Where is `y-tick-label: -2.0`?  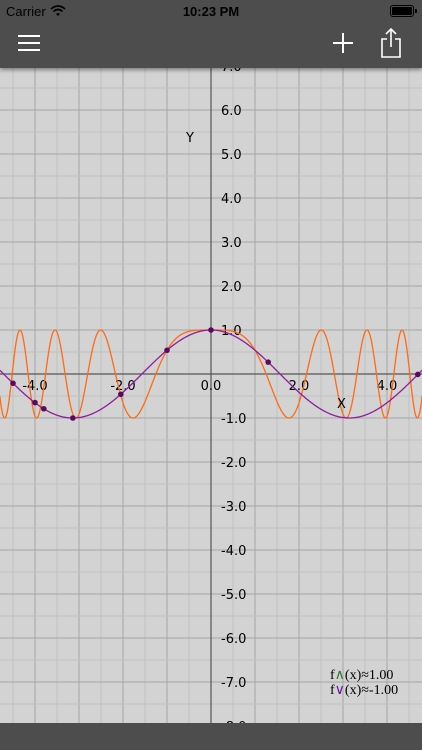
y-tick-label: -2.0 is located at coordinates (233, 463).